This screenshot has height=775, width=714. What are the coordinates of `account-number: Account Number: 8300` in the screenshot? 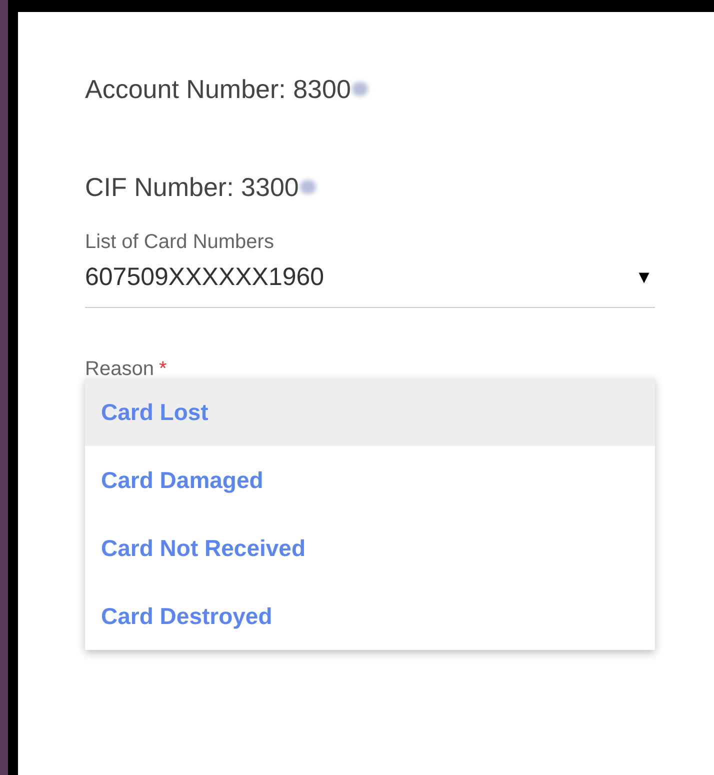 It's located at (218, 89).